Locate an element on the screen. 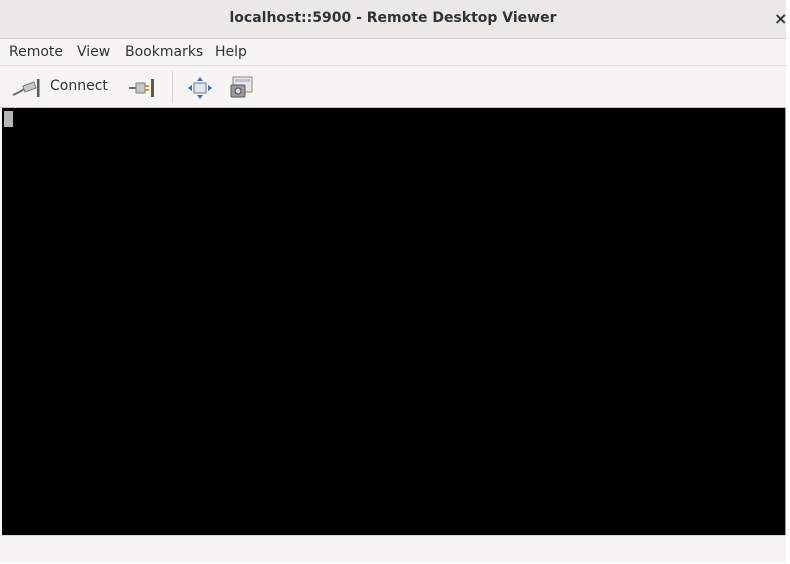 This screenshot has height=564, width=790. disconnect-plug-icon is located at coordinates (143, 90).